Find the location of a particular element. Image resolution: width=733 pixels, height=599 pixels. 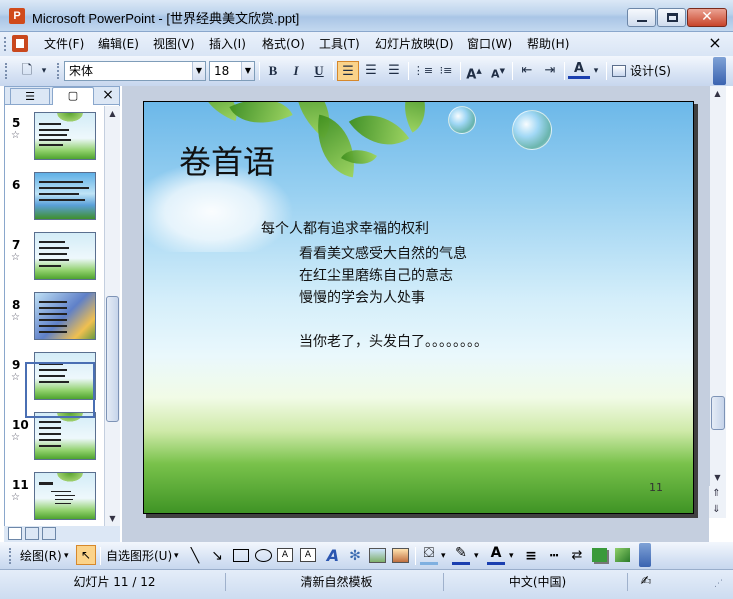

minimize-button is located at coordinates (641, 17).